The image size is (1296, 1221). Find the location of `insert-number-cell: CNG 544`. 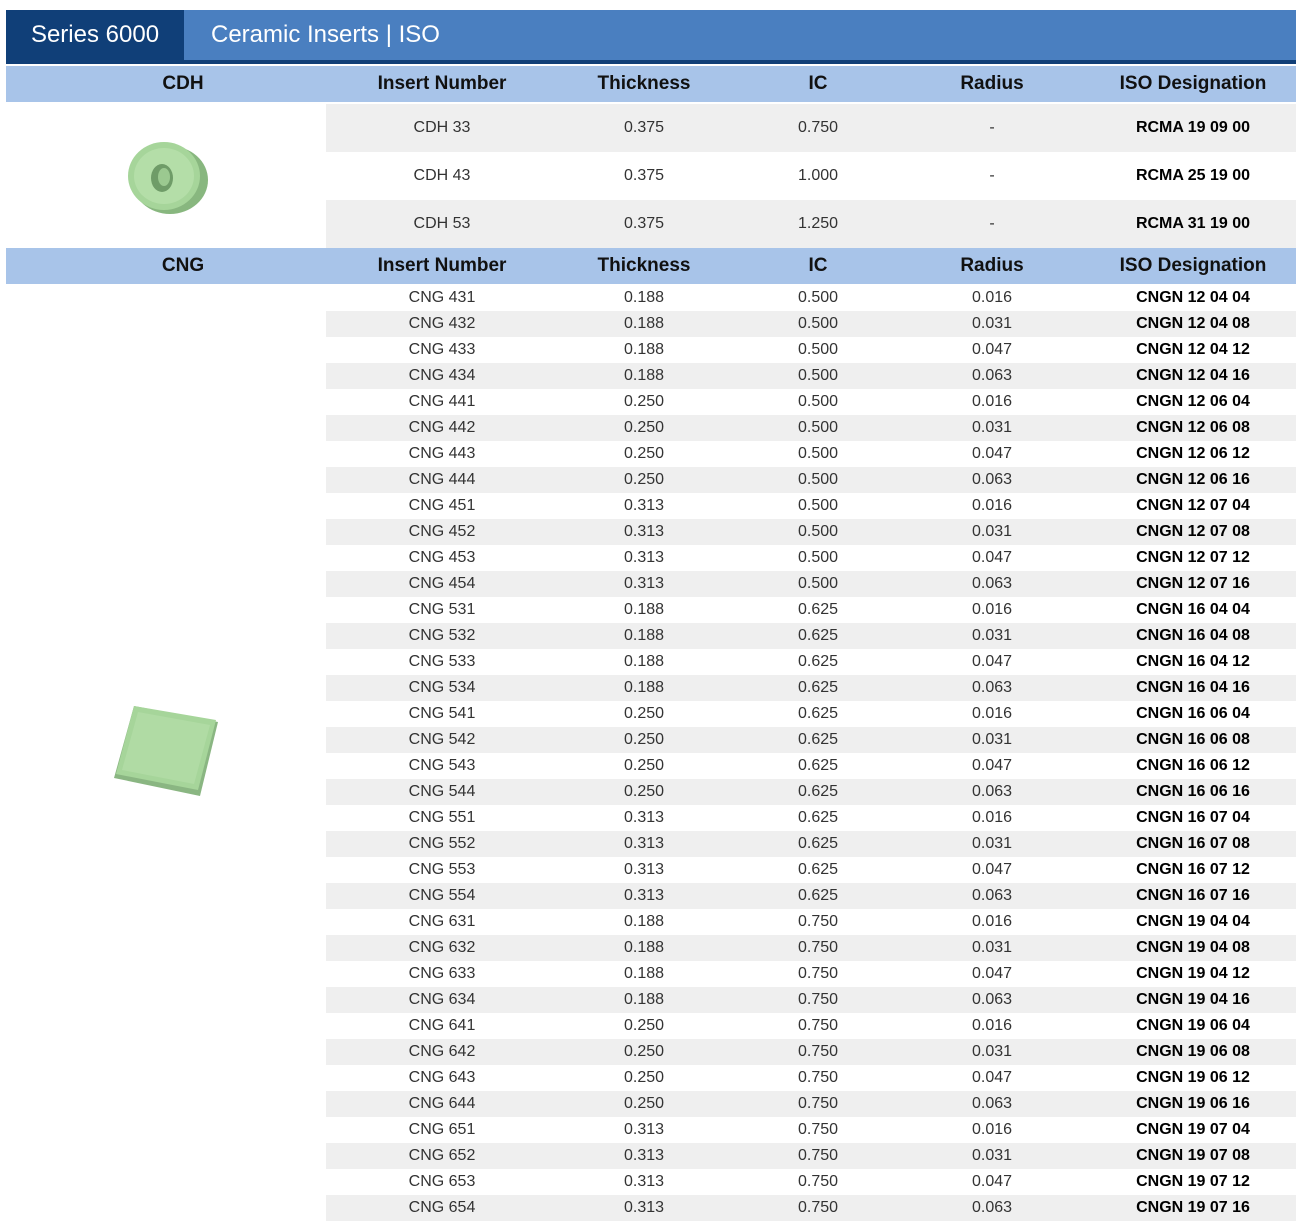

insert-number-cell: CNG 544 is located at coordinates (442, 791).